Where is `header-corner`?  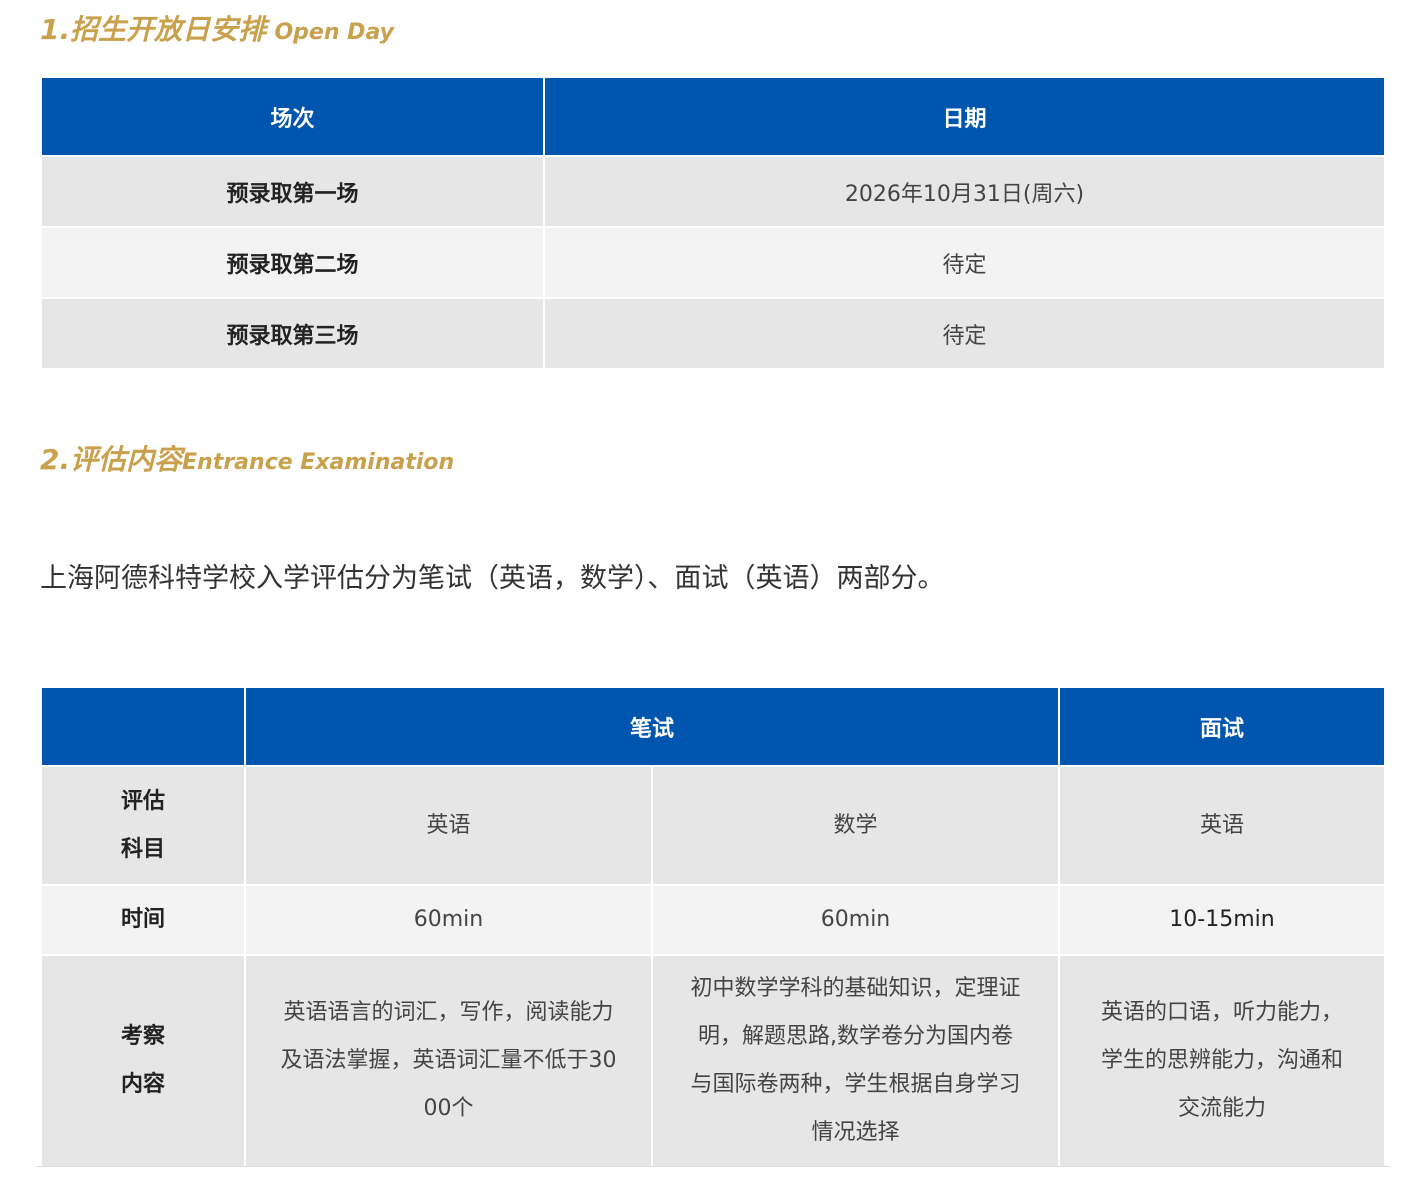 header-corner is located at coordinates (144, 727).